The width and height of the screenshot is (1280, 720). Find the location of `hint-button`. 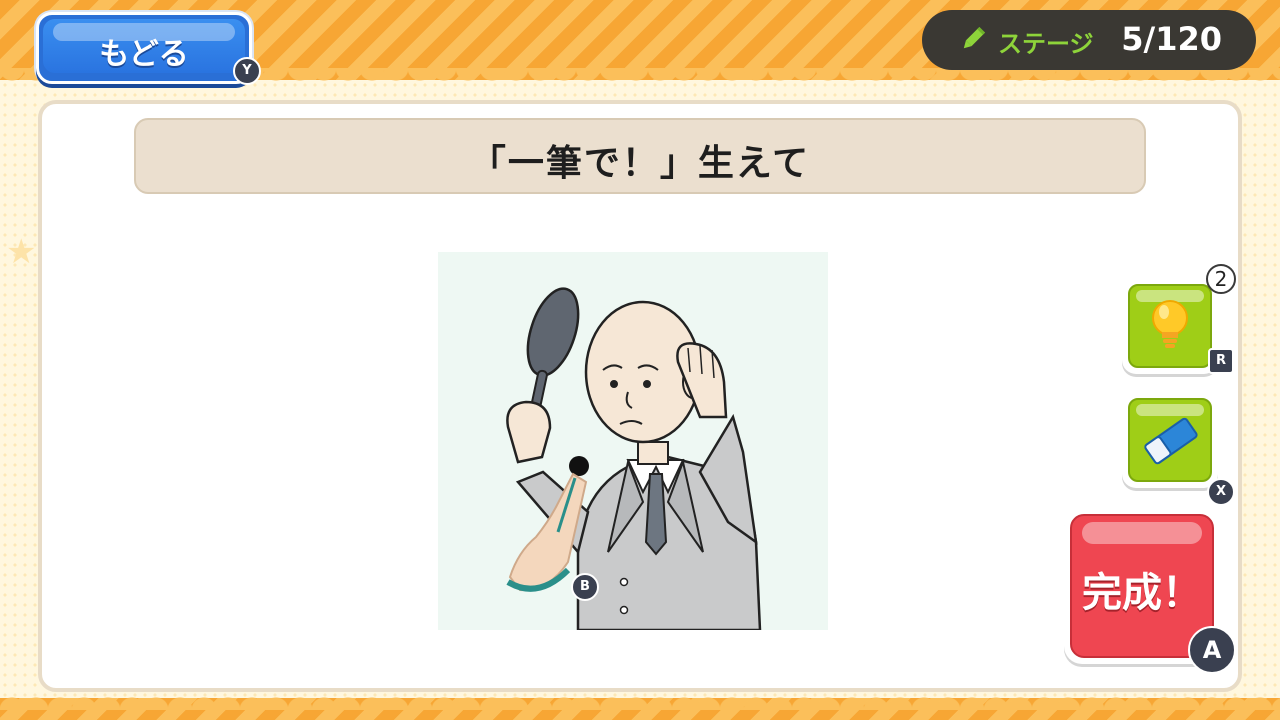

hint-button is located at coordinates (1170, 326).